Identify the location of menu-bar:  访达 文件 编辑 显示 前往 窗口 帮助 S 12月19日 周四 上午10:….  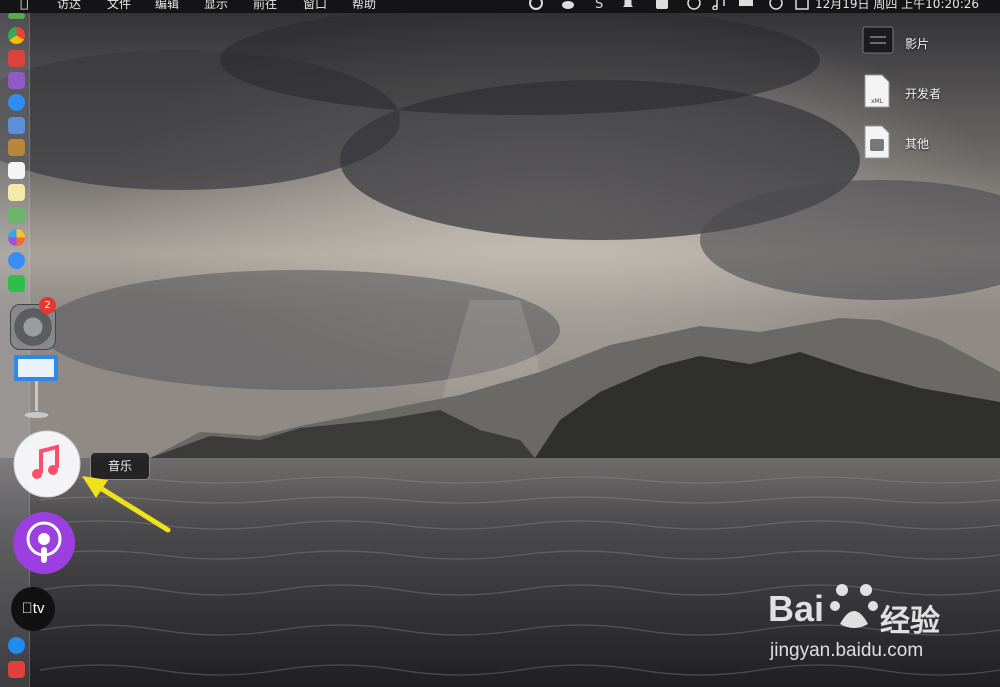
(500, 6).